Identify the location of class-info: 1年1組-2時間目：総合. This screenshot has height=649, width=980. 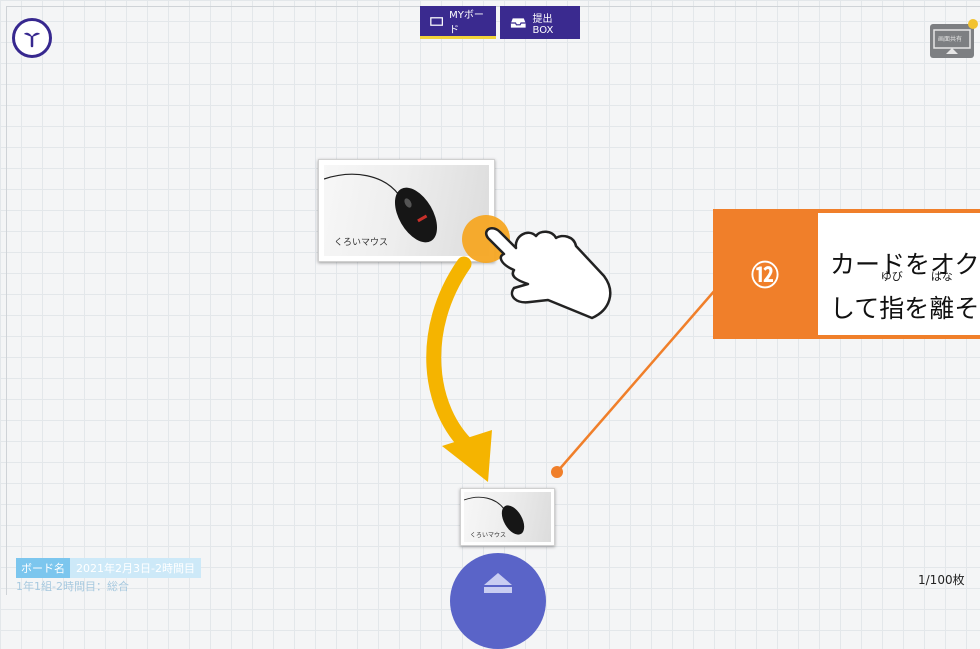
(72, 586).